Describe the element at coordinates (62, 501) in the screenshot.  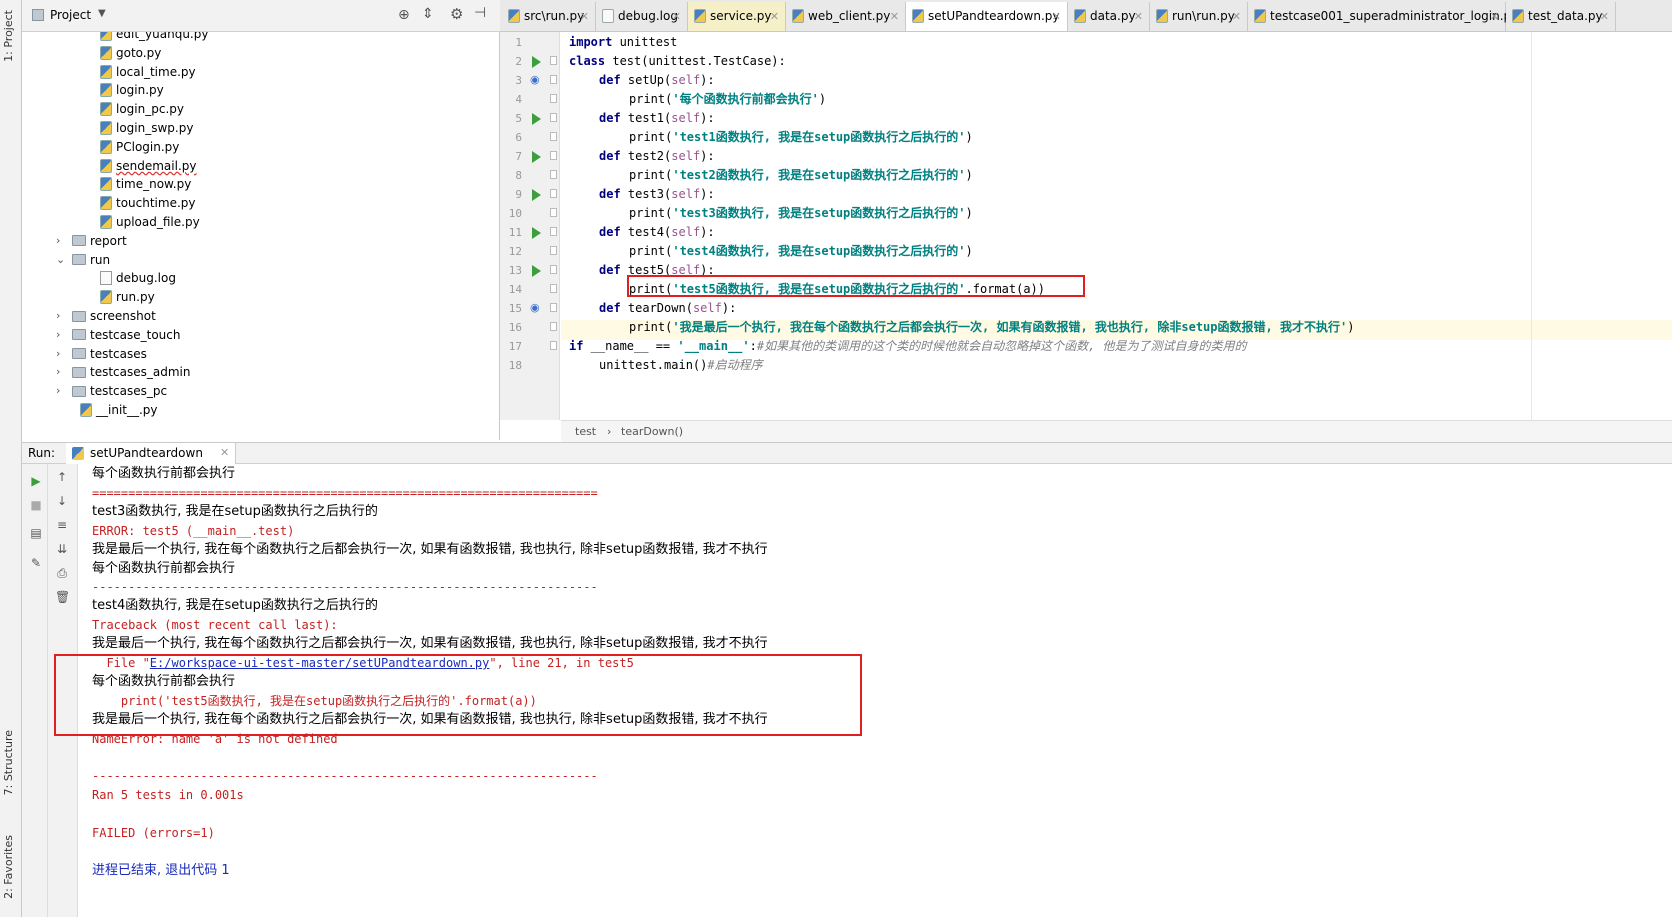
I see `arrow-down-icon: ↓` at that location.